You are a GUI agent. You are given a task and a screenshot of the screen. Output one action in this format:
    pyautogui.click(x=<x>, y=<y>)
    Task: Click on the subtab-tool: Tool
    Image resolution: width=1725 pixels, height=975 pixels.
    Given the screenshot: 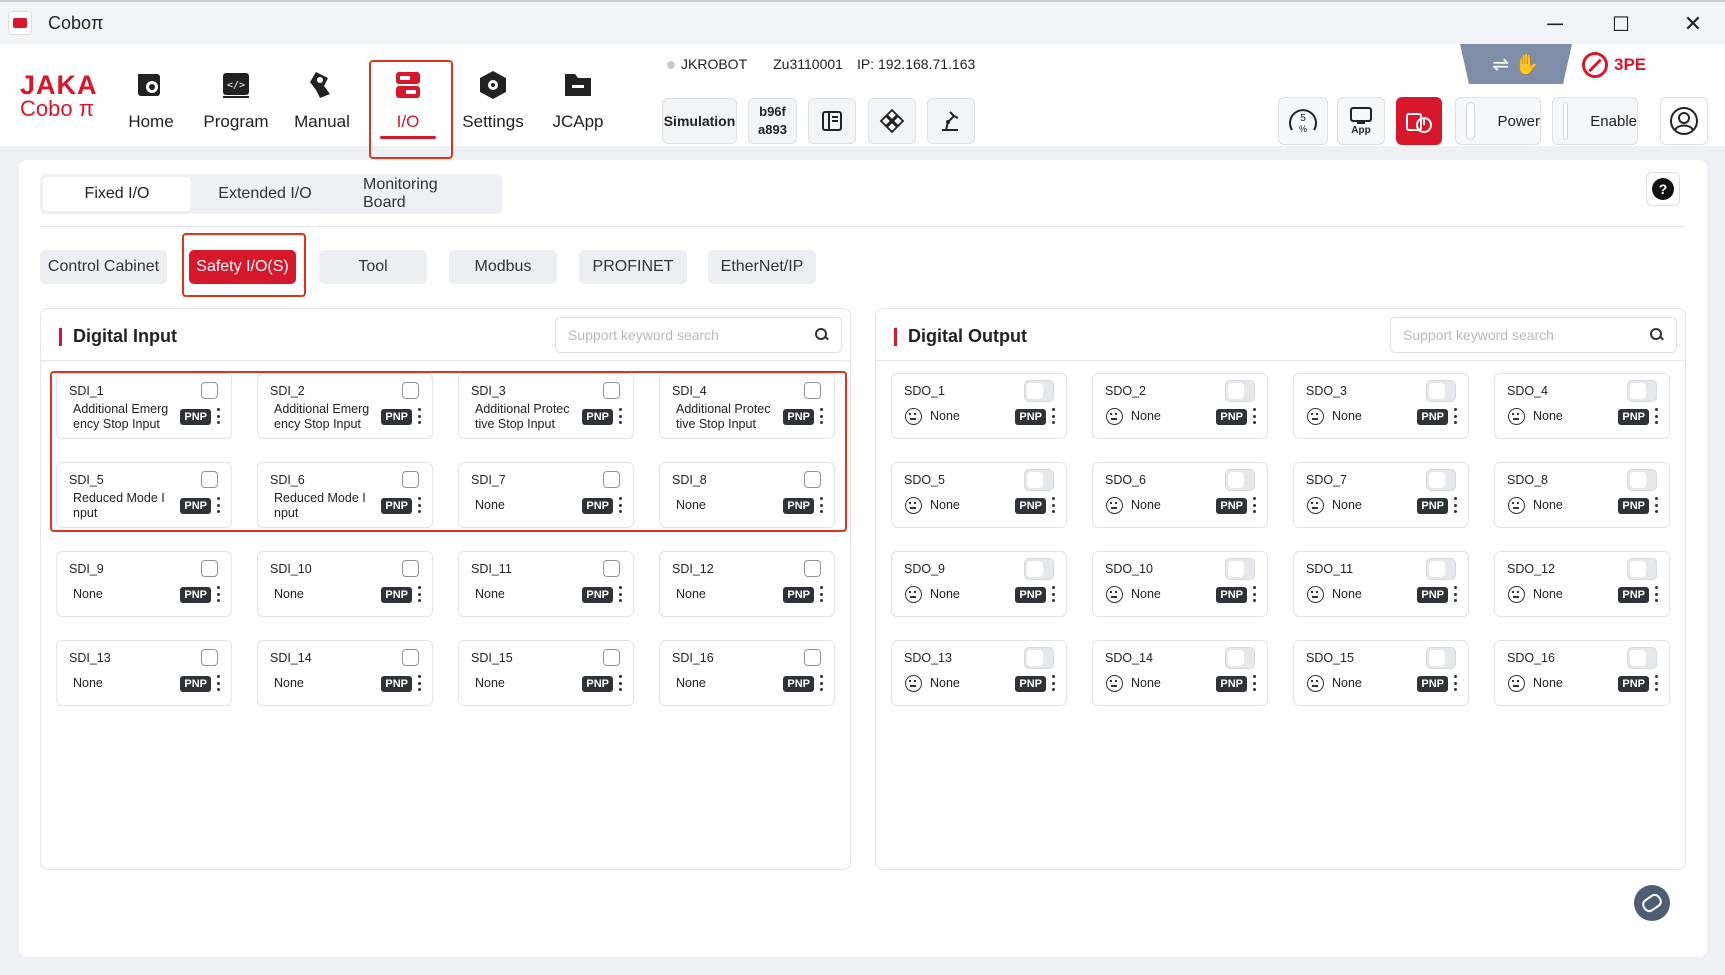 What is the action you would take?
    pyautogui.click(x=373, y=267)
    